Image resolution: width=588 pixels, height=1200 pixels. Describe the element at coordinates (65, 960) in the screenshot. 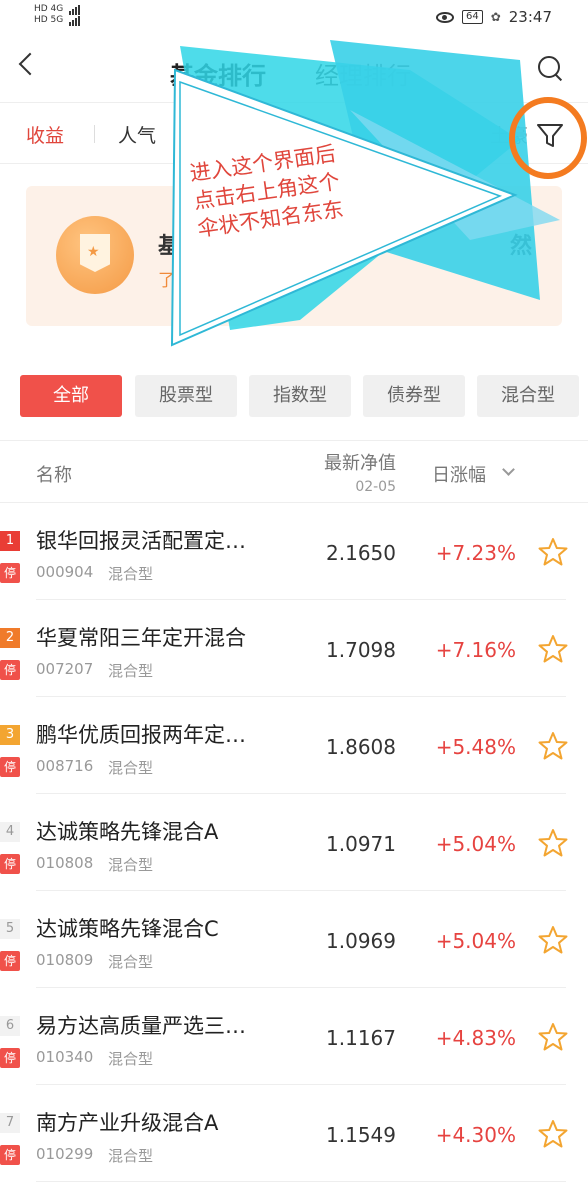

I see `fund-code: 010809` at that location.